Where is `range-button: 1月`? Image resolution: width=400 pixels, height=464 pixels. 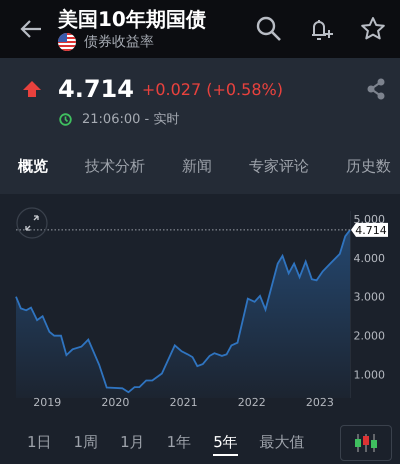 range-button: 1月 is located at coordinates (132, 443).